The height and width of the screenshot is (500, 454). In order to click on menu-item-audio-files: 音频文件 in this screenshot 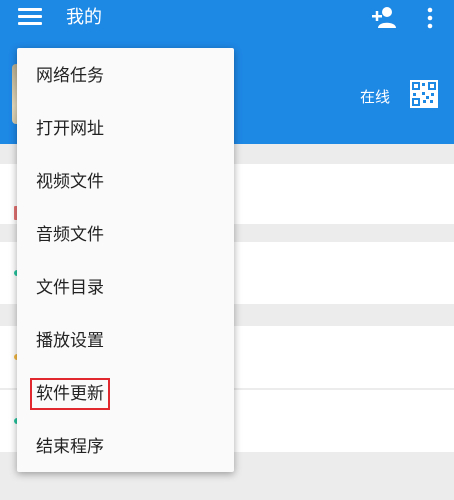, I will do `click(125, 235)`.